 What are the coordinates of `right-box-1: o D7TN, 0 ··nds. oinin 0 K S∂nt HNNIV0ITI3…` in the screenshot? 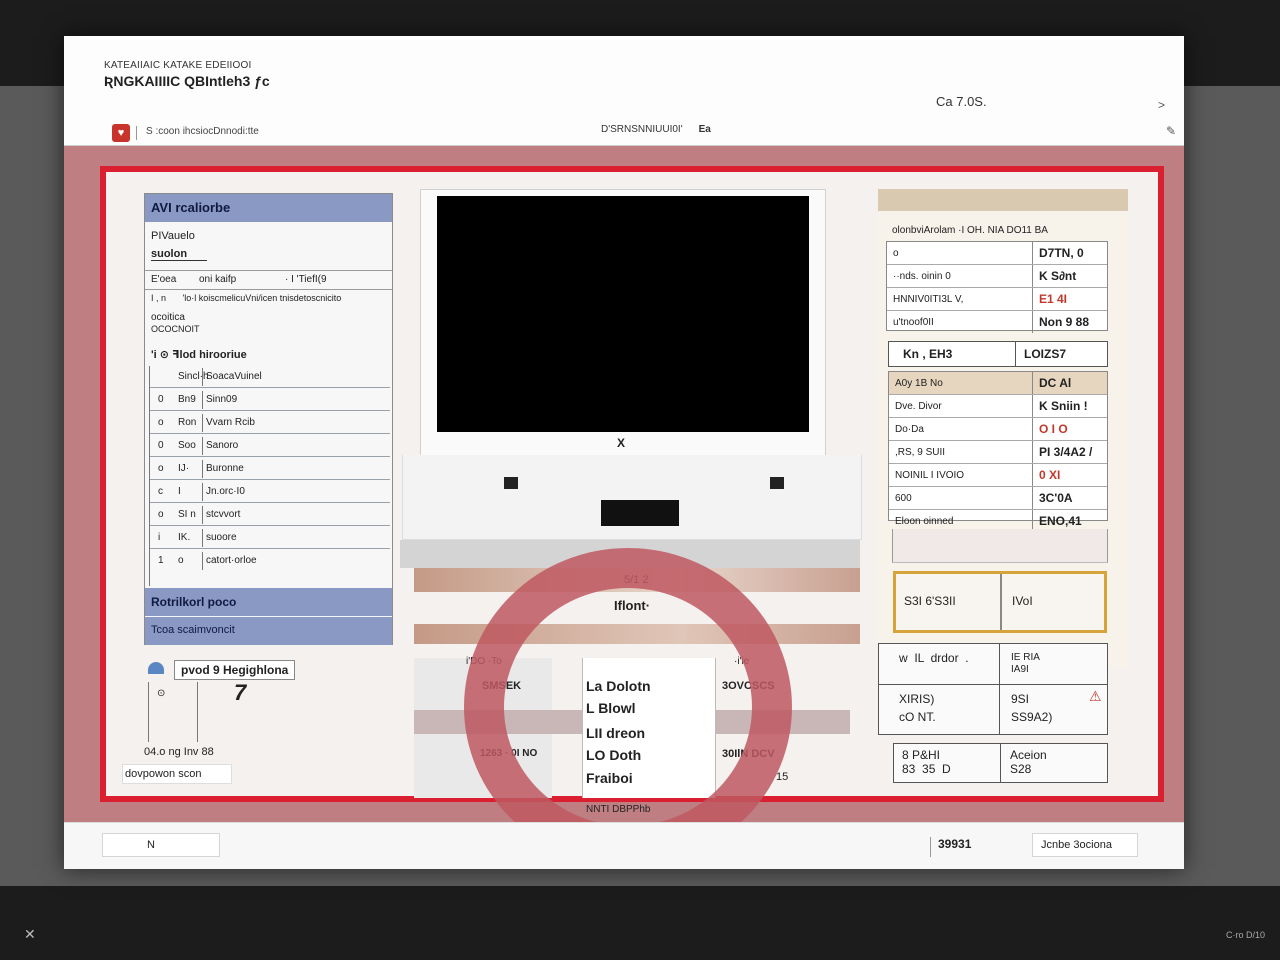 It's located at (997, 287).